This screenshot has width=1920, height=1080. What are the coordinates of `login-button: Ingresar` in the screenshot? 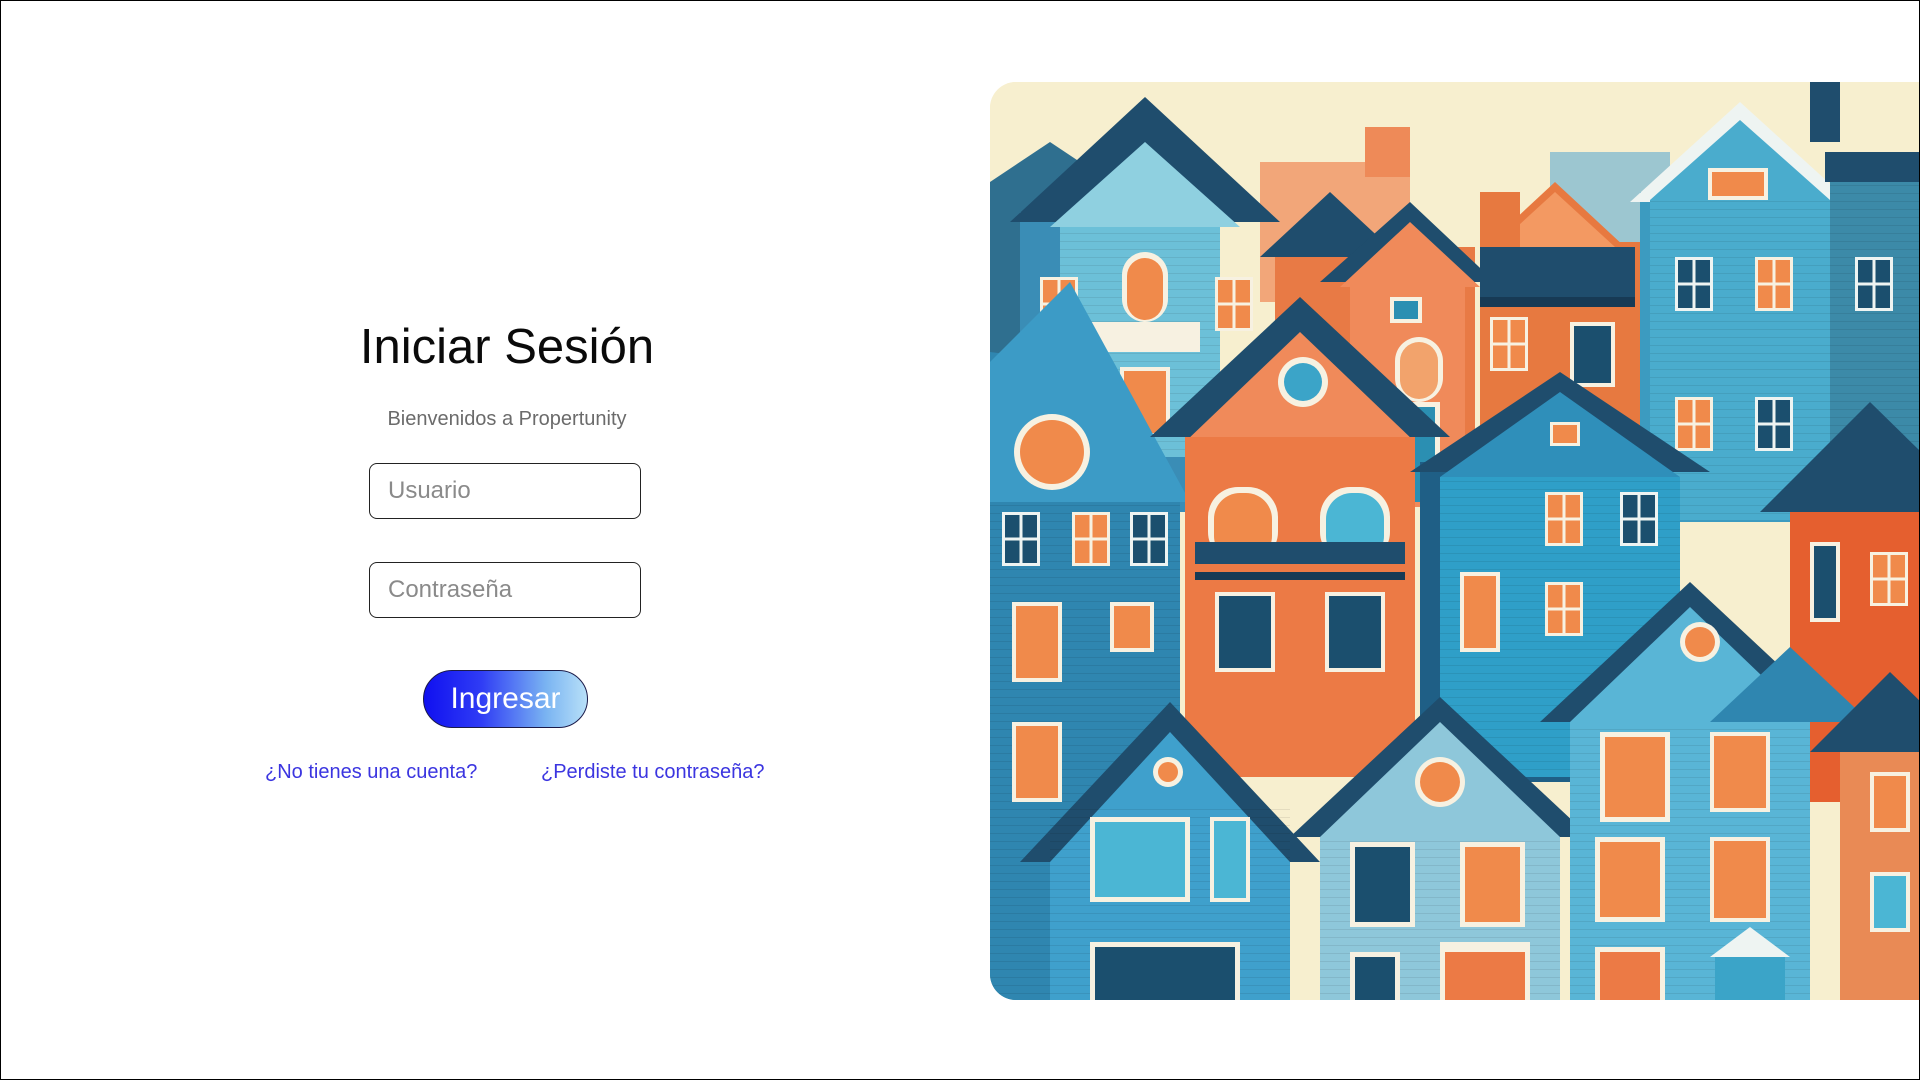 It's located at (505, 699).